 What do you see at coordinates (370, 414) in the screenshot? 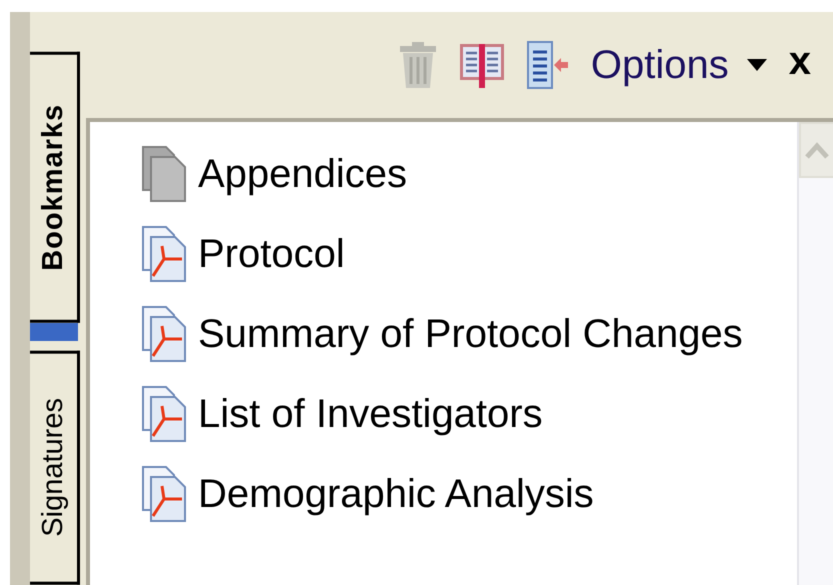
I see `bookmark-item: List of Investigators` at bounding box center [370, 414].